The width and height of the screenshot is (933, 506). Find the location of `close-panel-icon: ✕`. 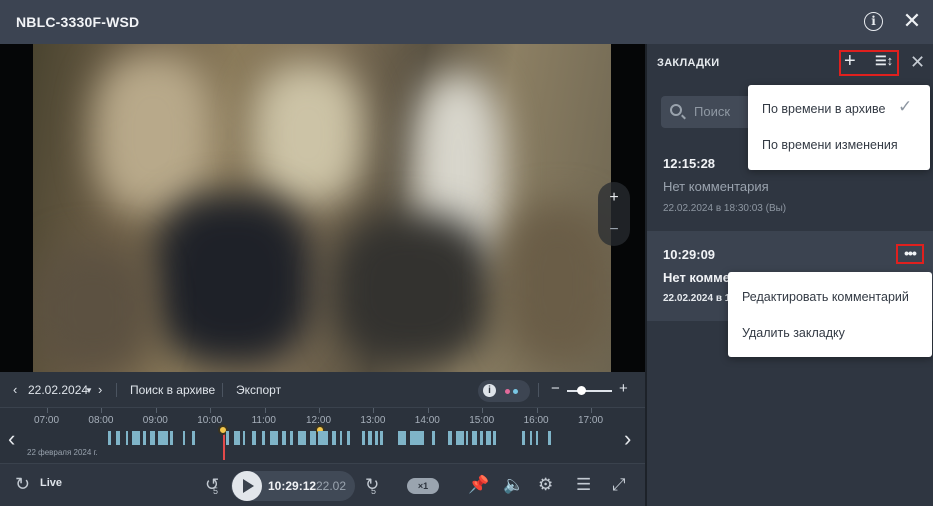

close-panel-icon: ✕ is located at coordinates (917, 62).